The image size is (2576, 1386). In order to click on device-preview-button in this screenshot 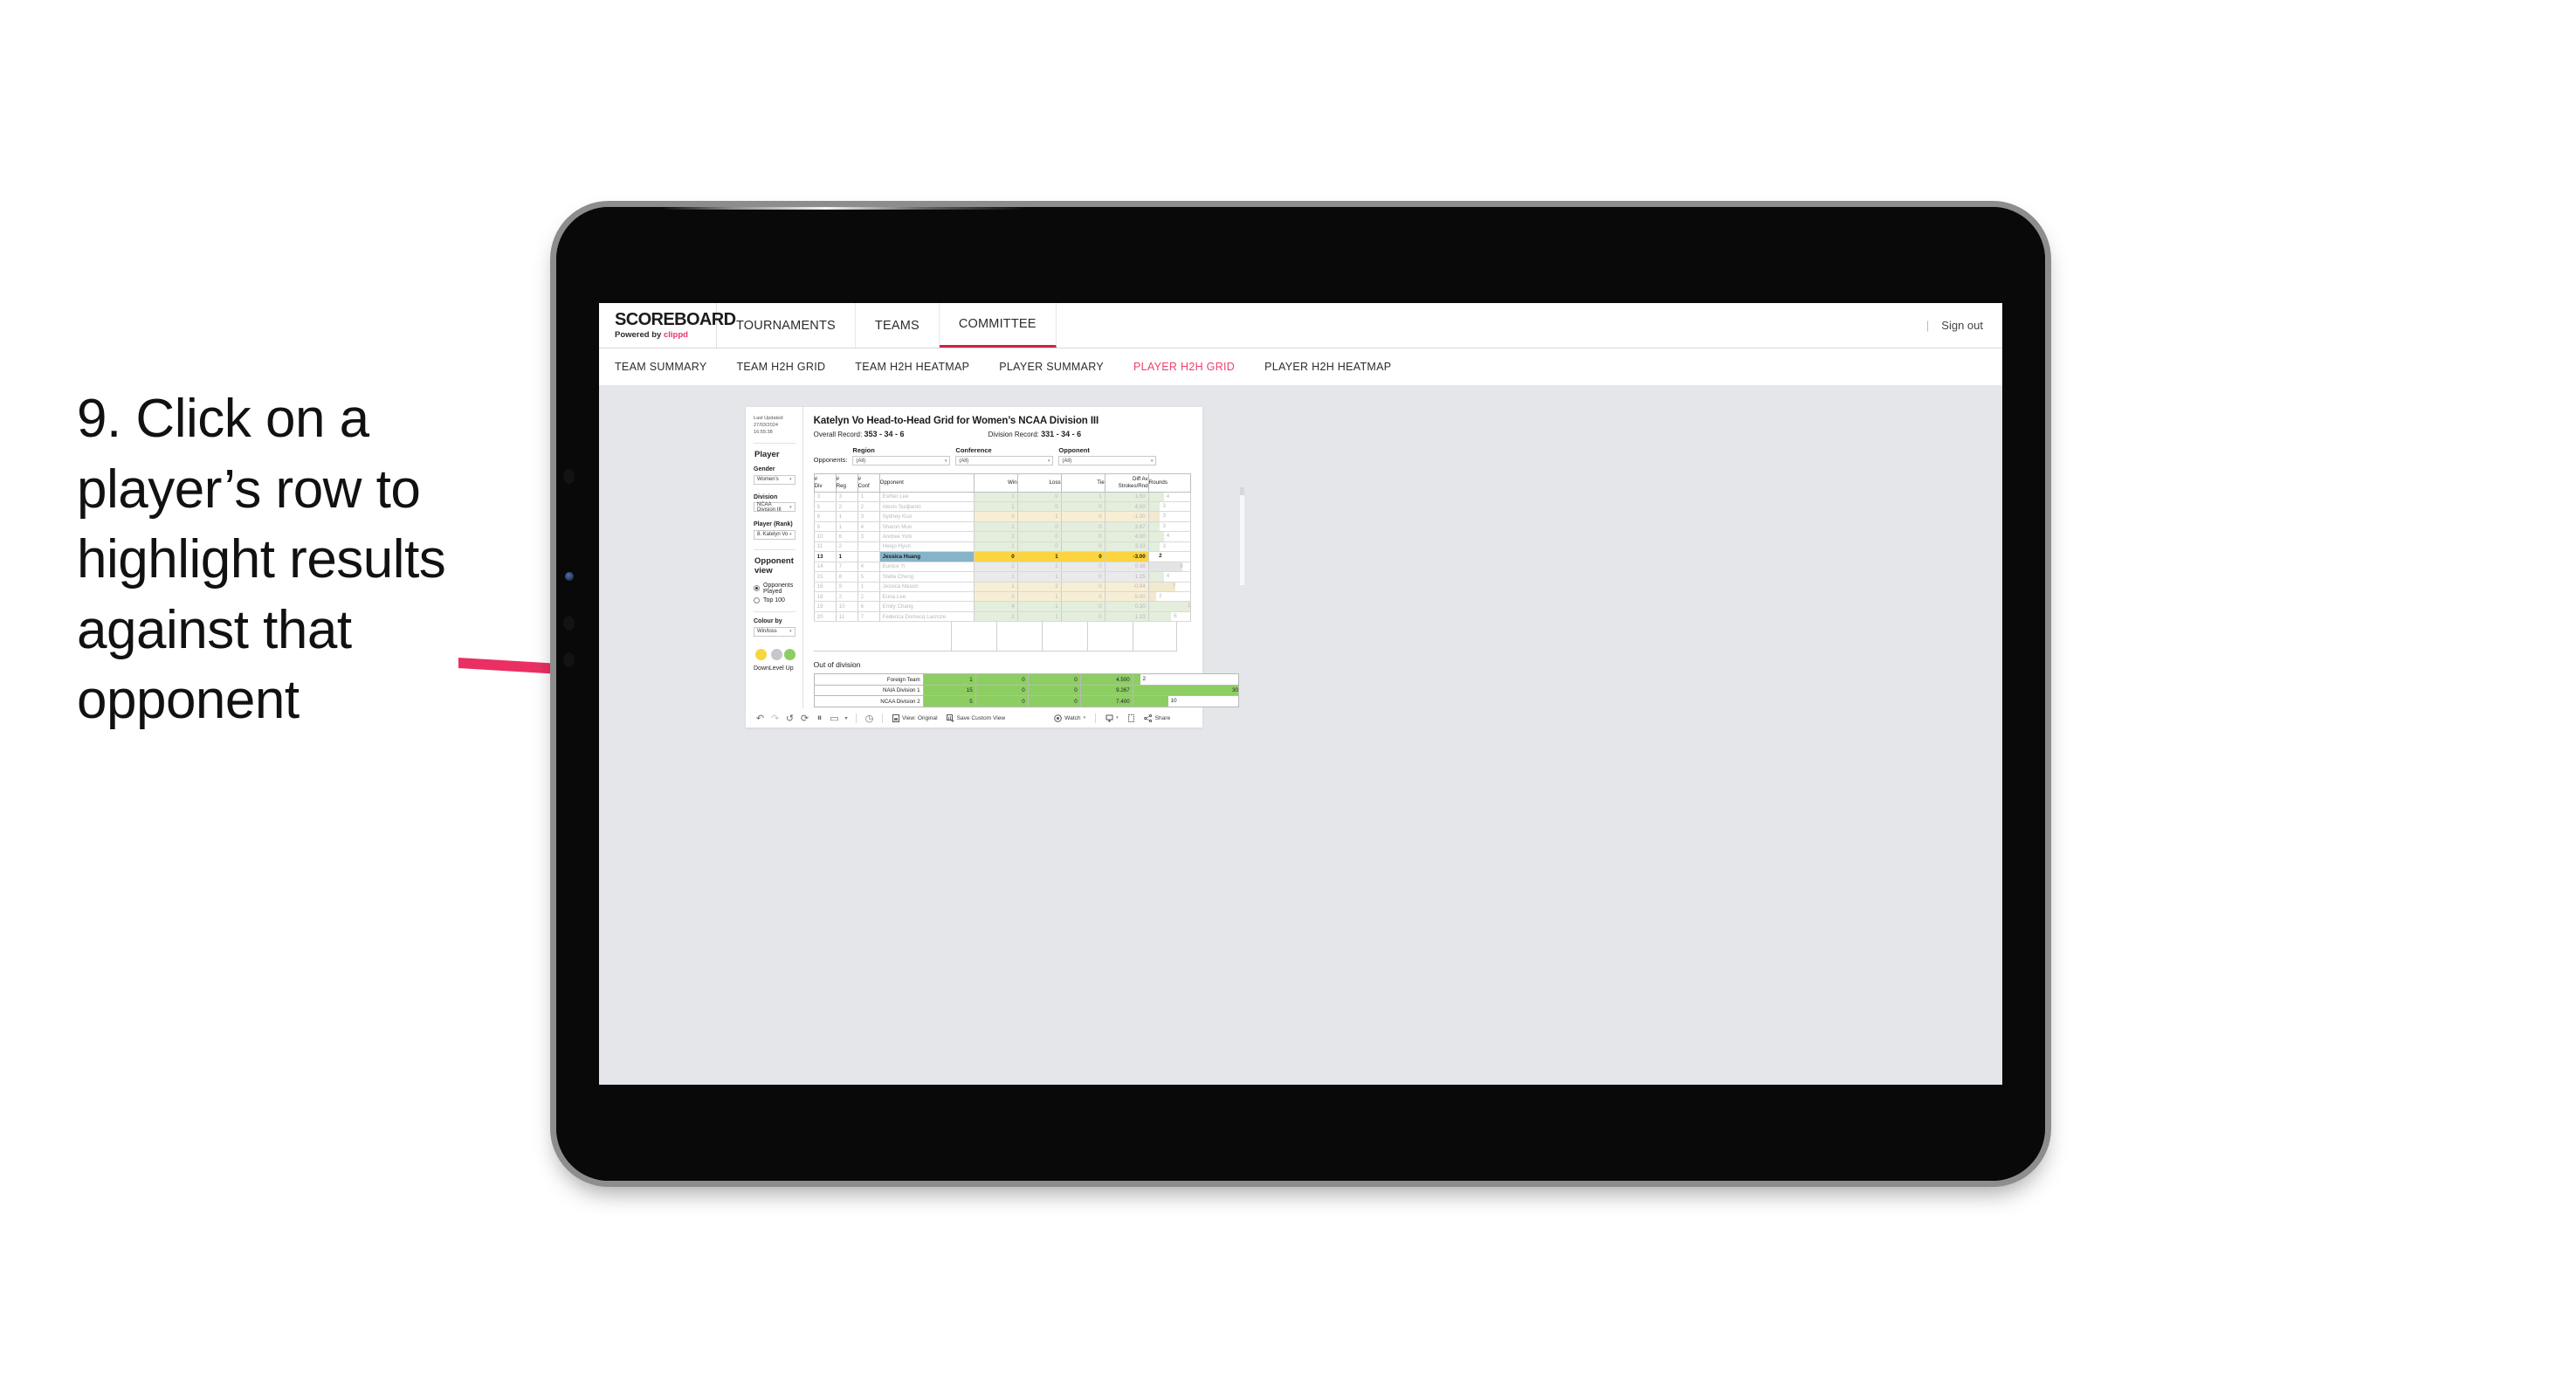, I will do `click(1131, 718)`.